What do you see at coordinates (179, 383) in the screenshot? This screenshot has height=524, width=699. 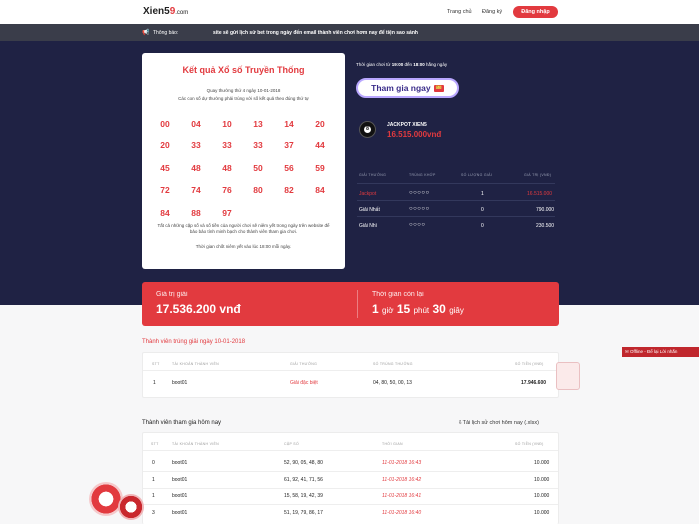 I see `winner-account: boot01` at bounding box center [179, 383].